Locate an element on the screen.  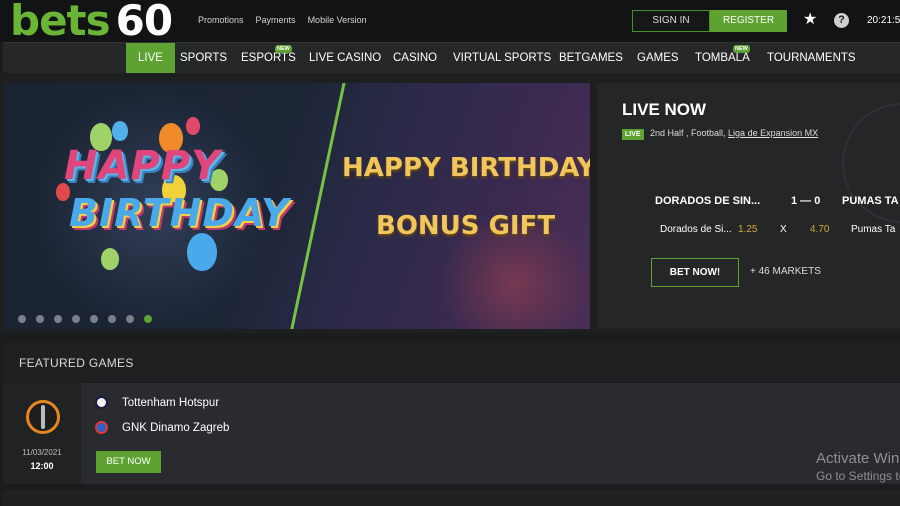
birthday-art-text: BIRTHDAY is located at coordinates (179, 213).